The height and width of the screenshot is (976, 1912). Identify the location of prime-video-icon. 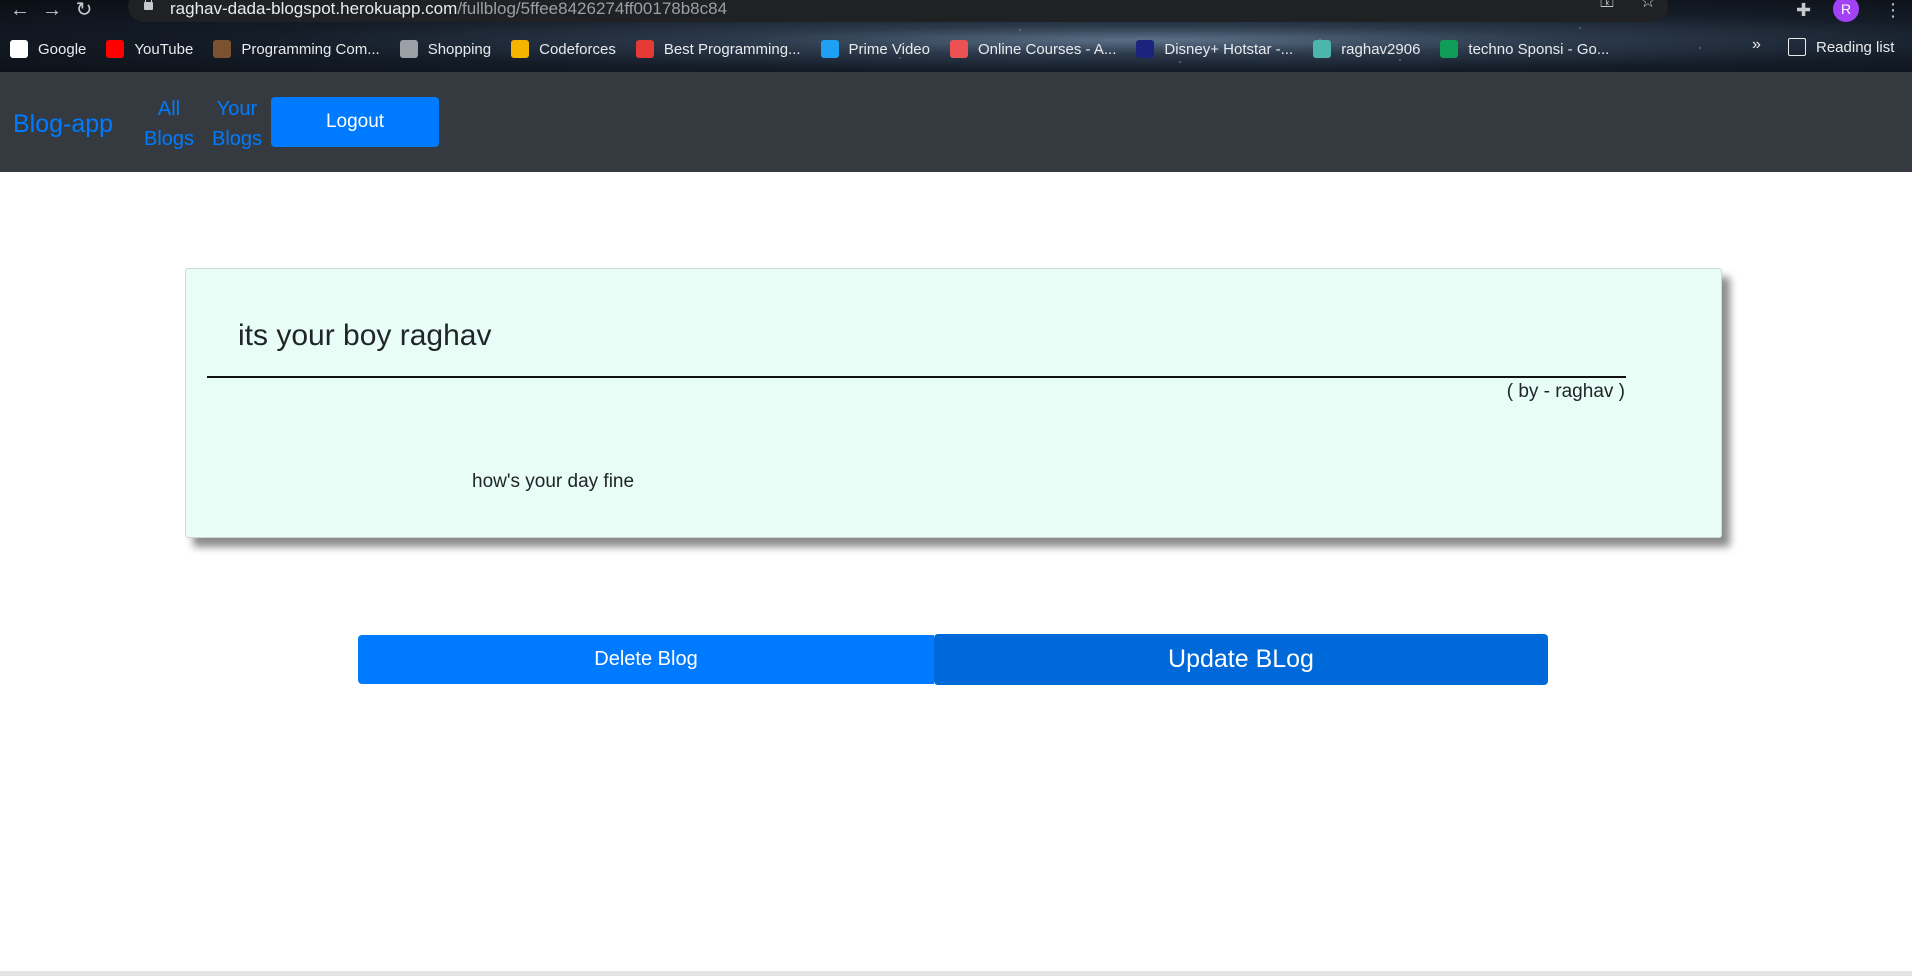
(829, 49).